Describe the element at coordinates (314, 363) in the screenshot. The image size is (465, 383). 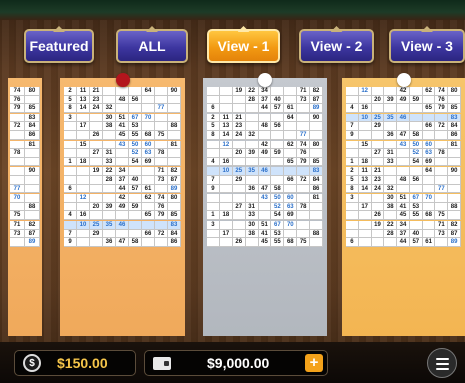
I see `plus-icon: +` at that location.